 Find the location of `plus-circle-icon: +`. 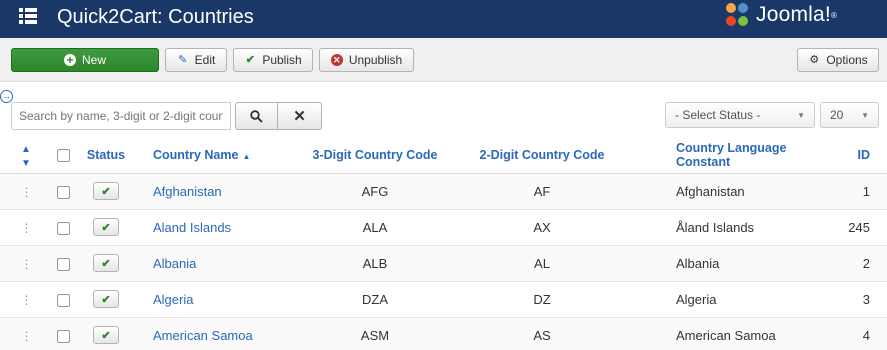

plus-circle-icon: + is located at coordinates (69, 60).